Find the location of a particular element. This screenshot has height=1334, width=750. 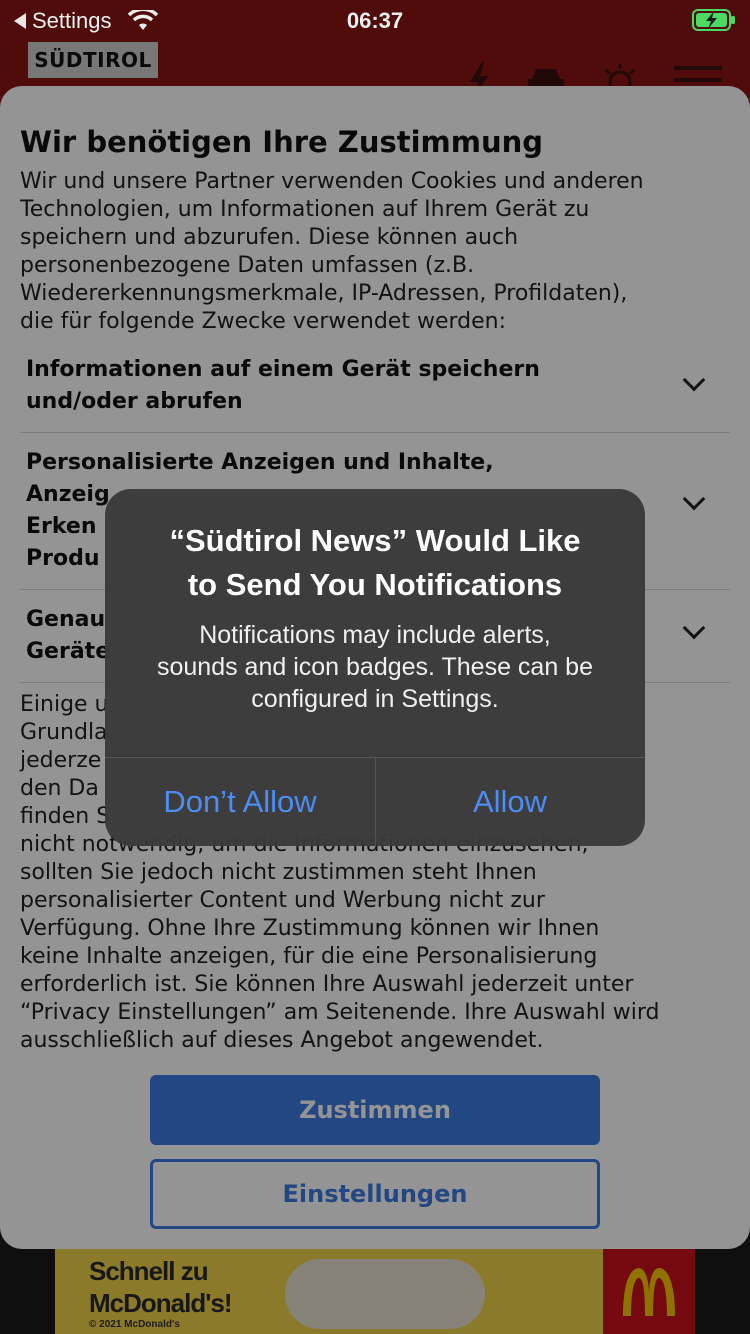

status-bar: Settings 06:37 is located at coordinates (375, 20).